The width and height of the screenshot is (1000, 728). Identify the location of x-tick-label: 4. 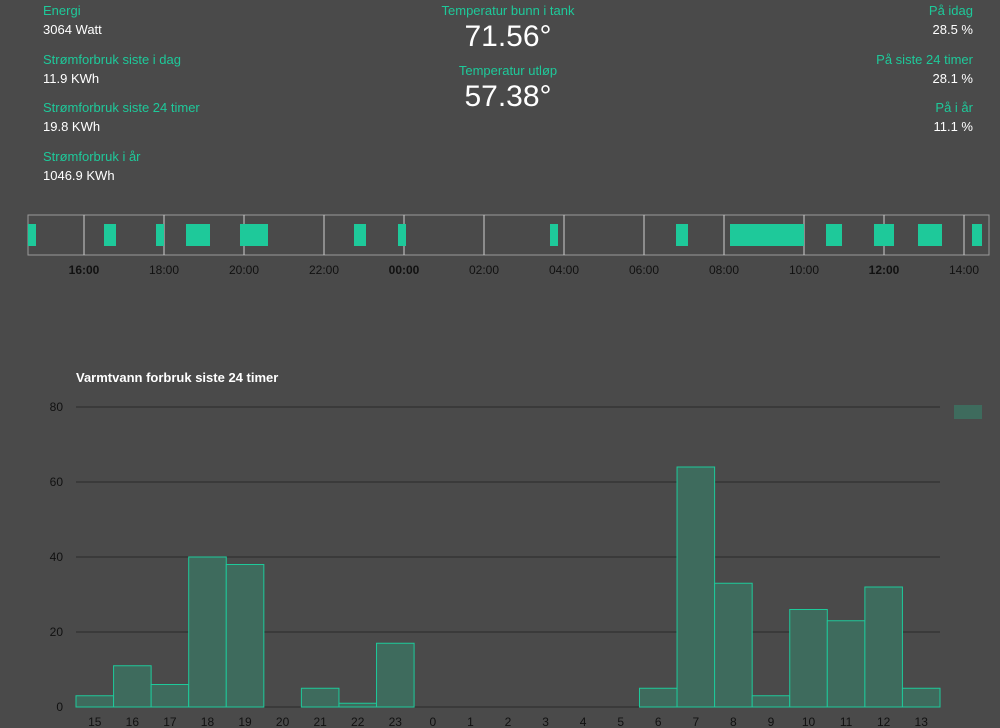
(583, 721).